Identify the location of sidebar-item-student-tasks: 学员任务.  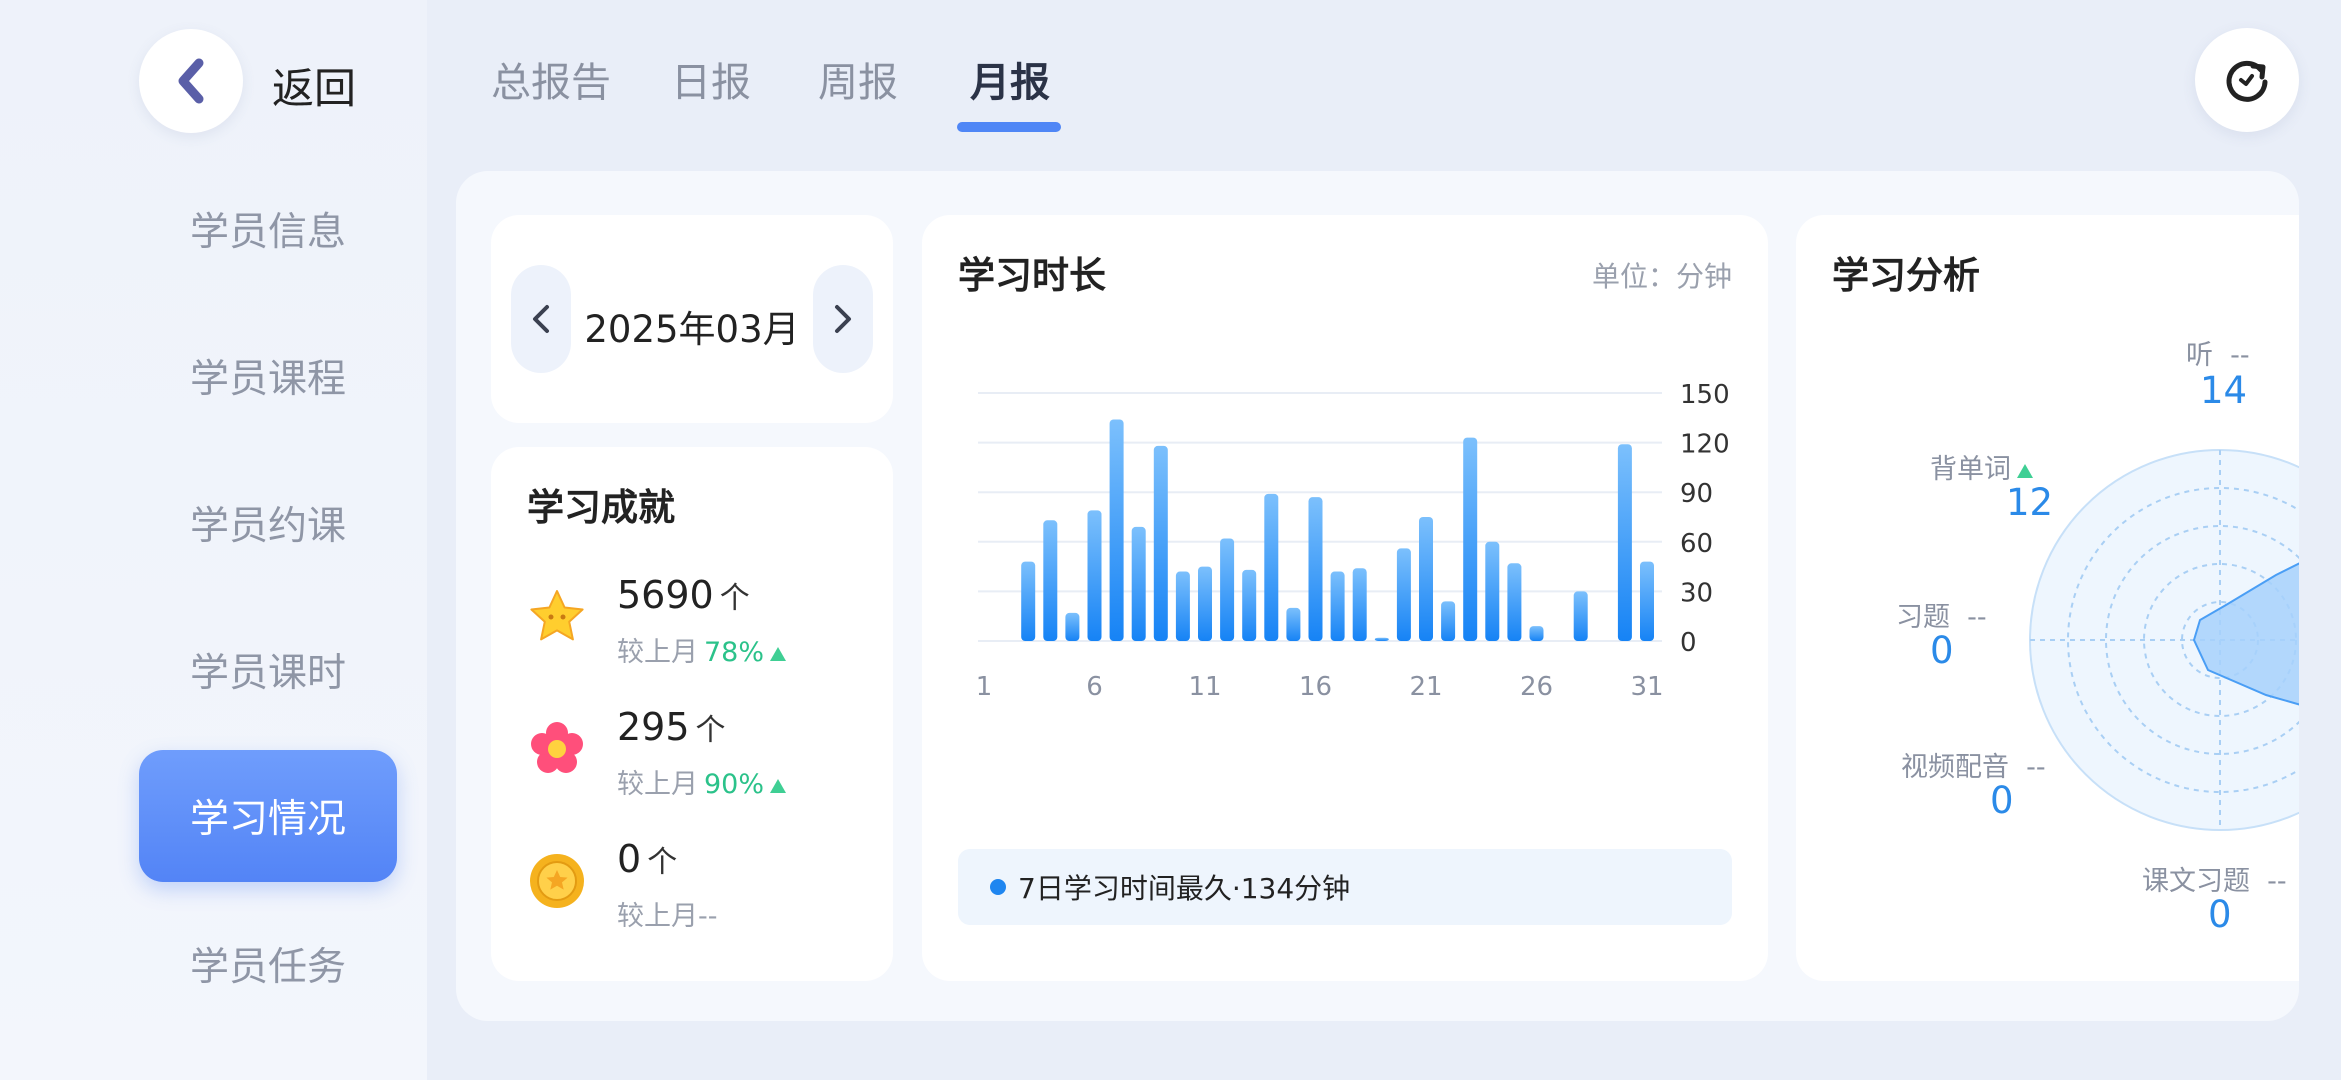
(268, 964).